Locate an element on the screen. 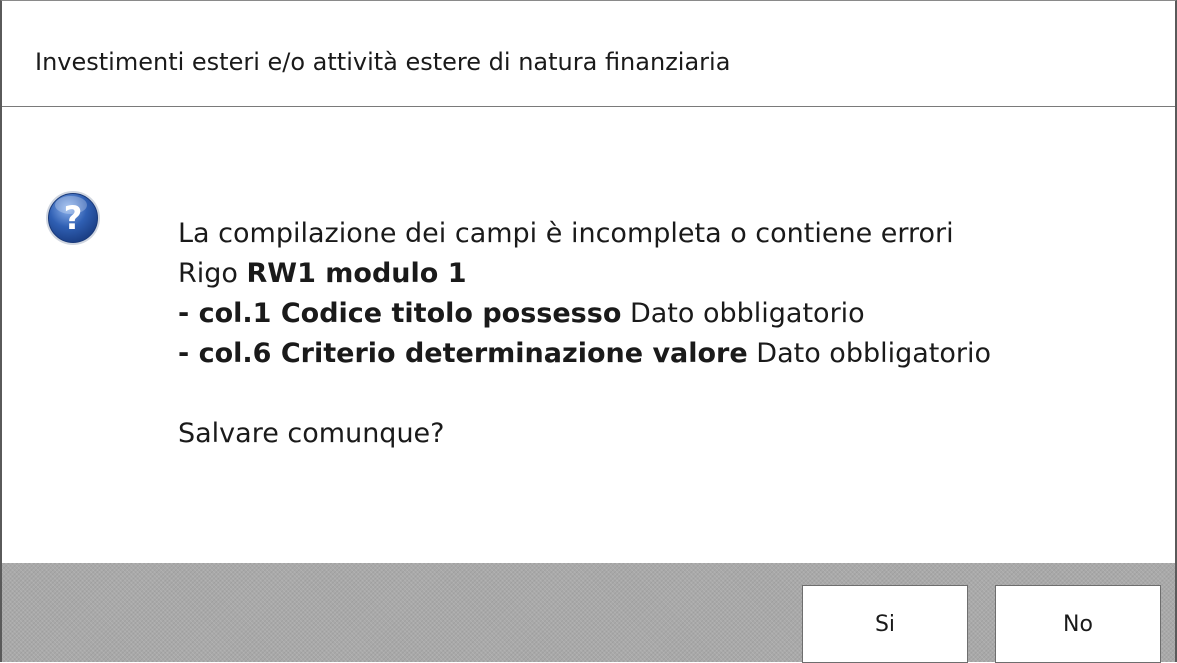 The width and height of the screenshot is (1177, 663). message-line-2-bold: RW1 modulo 1 is located at coordinates (356, 273).